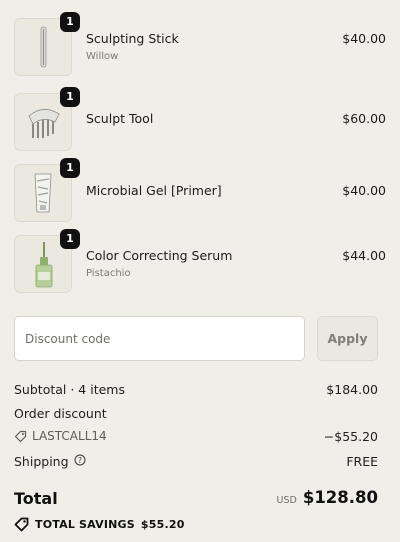 This screenshot has height=542, width=400. I want to click on shipping-row: Shipping ?, so click(50, 461).